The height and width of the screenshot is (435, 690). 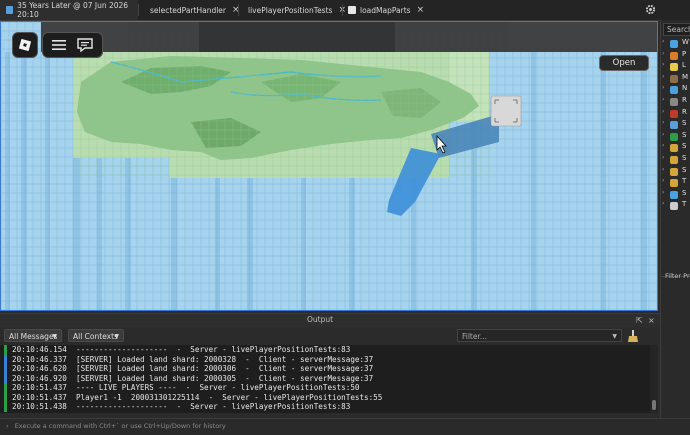 I want to click on explorer-item: › M, so click(x=675, y=79).